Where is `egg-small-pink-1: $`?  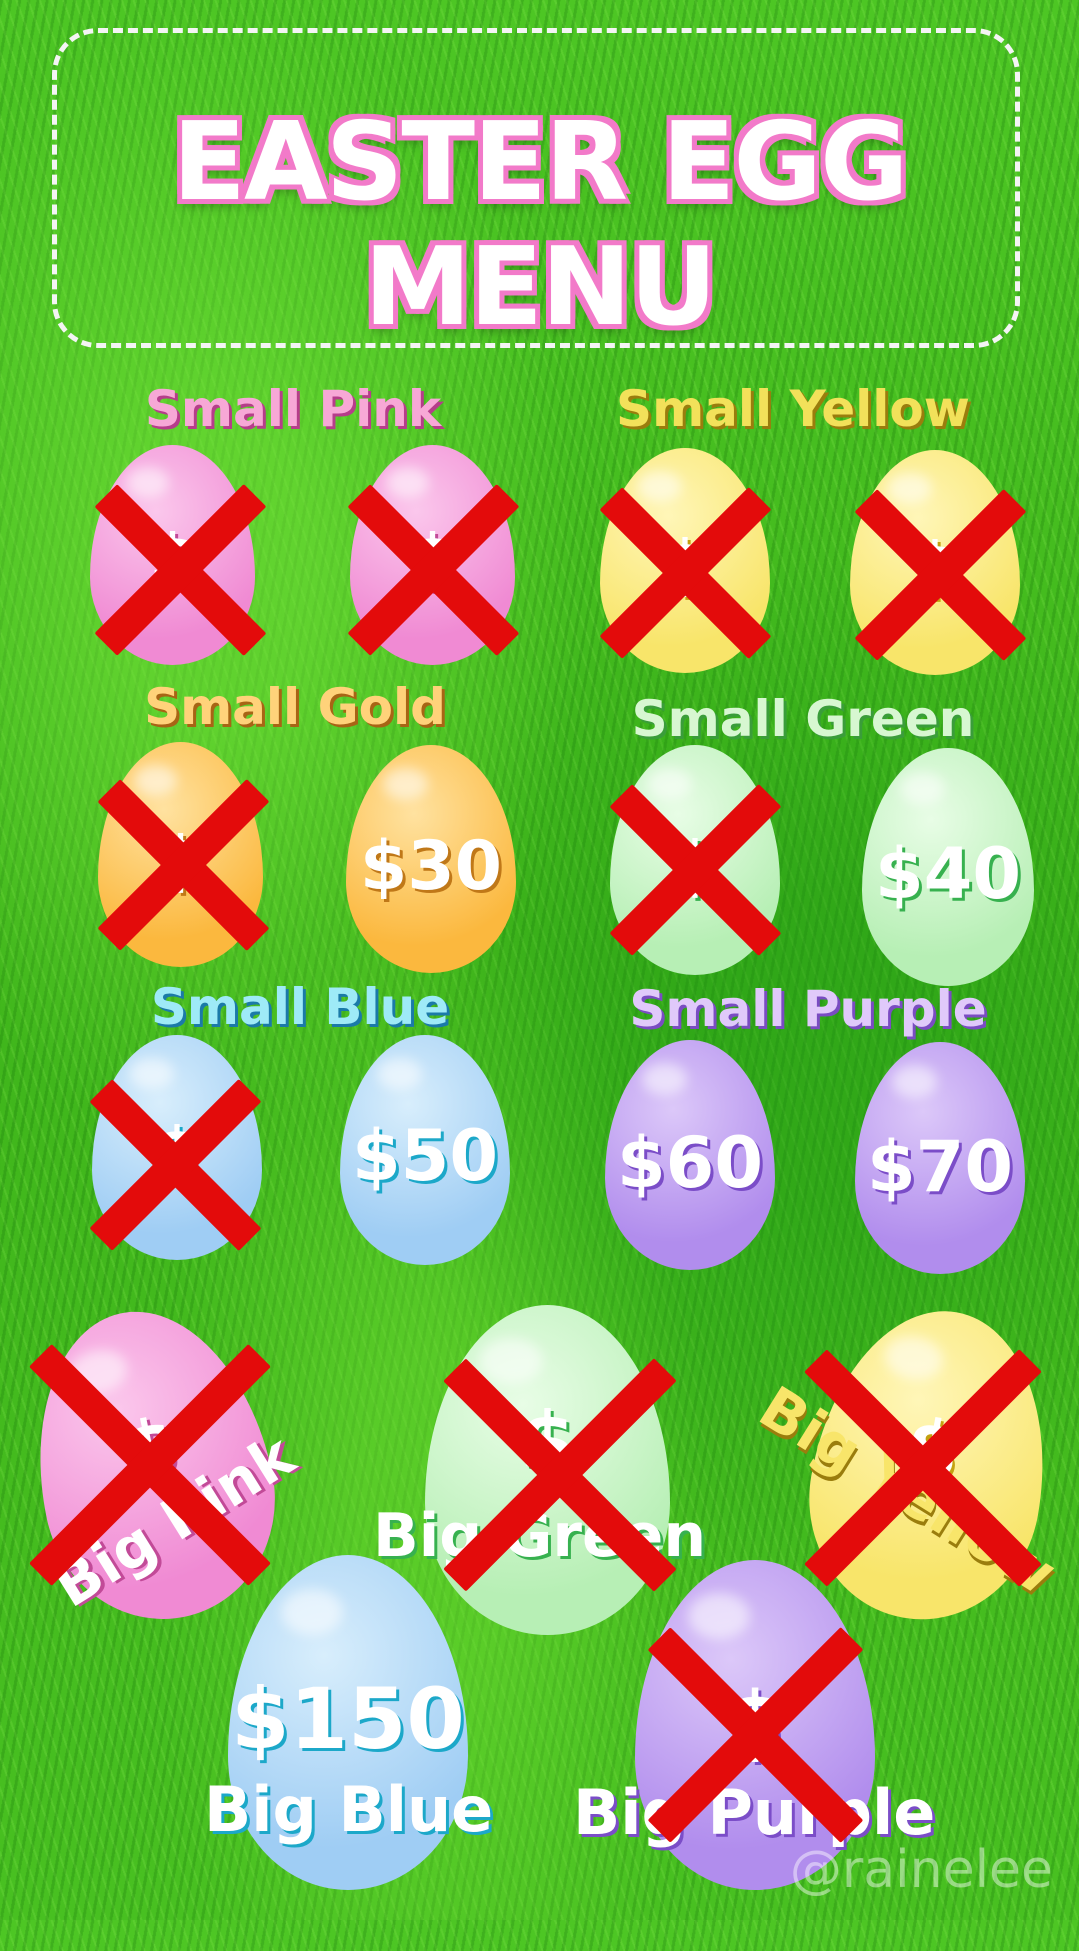 egg-small-pink-1: $ is located at coordinates (172, 555).